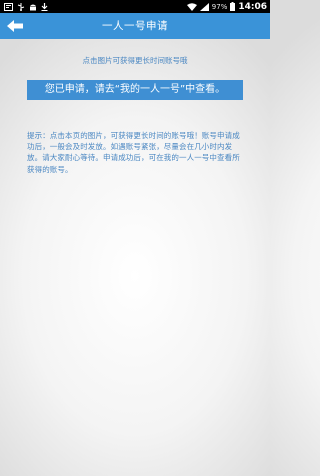  I want to click on battery-icon, so click(233, 6).